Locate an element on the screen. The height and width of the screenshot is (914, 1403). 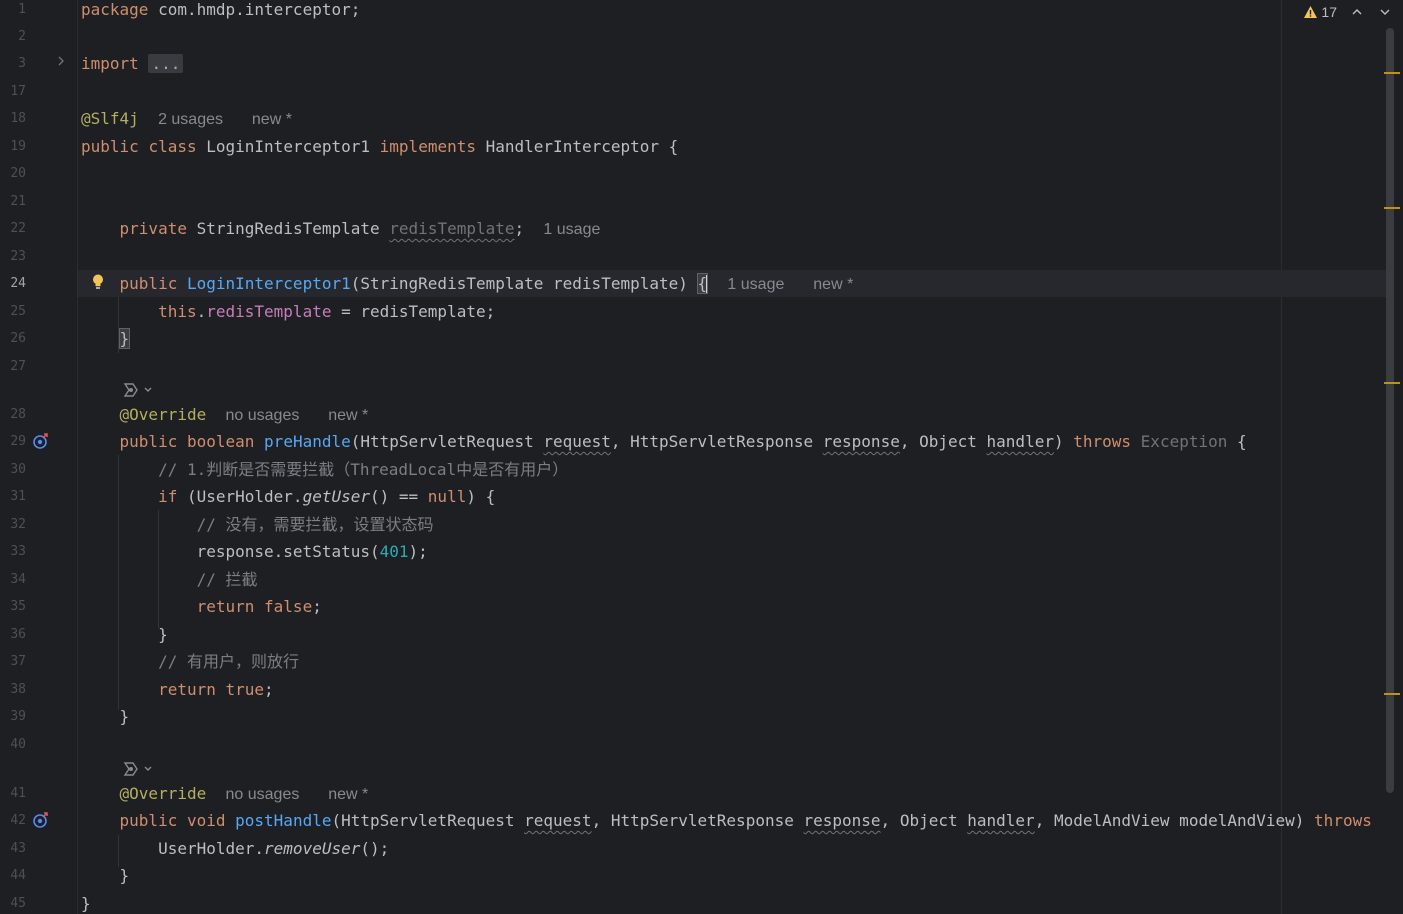
comment: // 拦截 is located at coordinates (227, 579).